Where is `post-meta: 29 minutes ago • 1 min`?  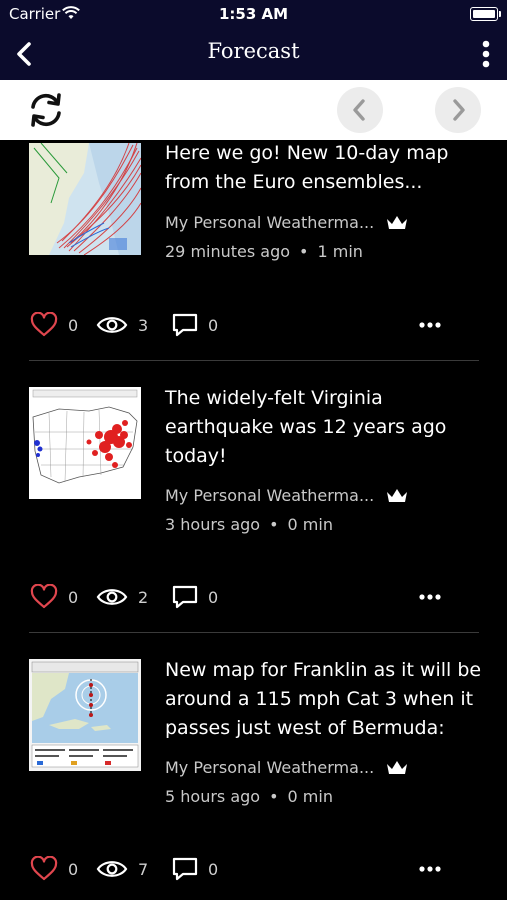
post-meta: 29 minutes ago • 1 min is located at coordinates (264, 251).